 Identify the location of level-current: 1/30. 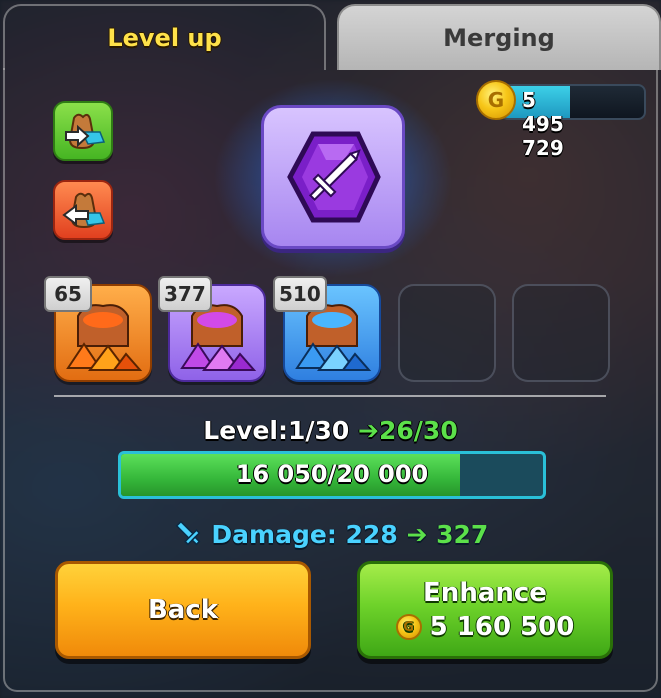
(319, 430).